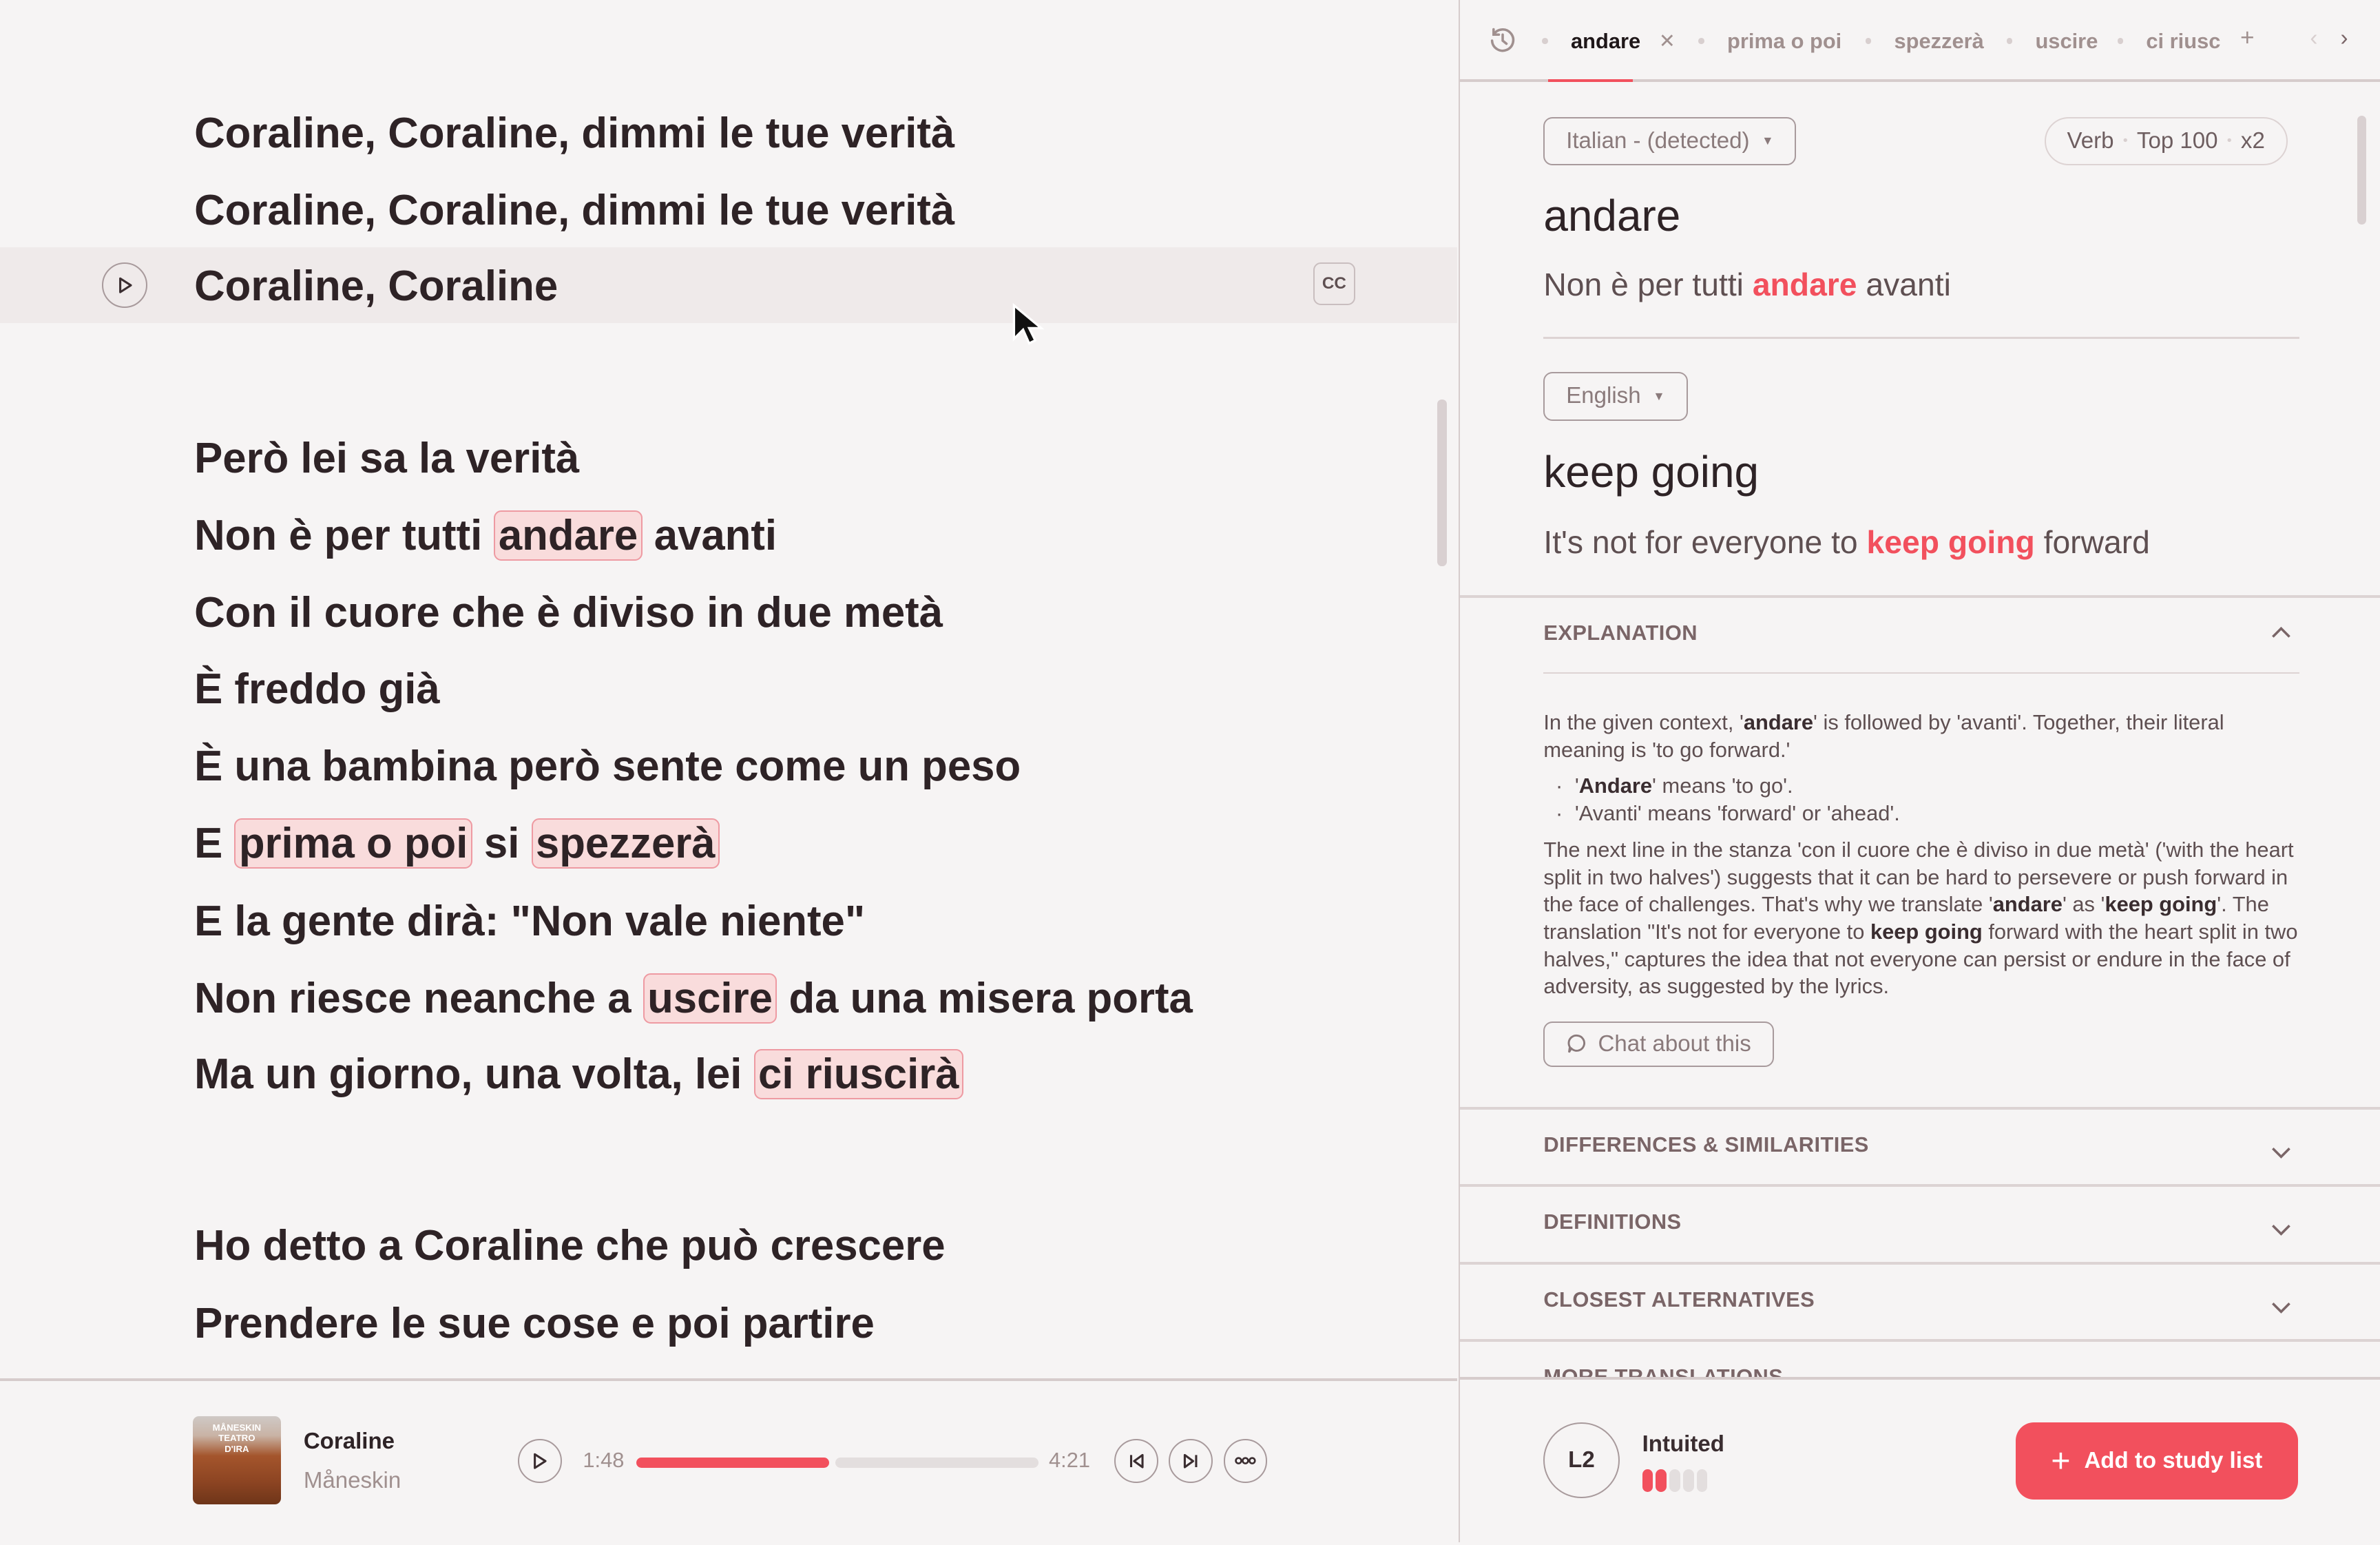  I want to click on add-to-study-list-button: + Add to study list, so click(2156, 1461).